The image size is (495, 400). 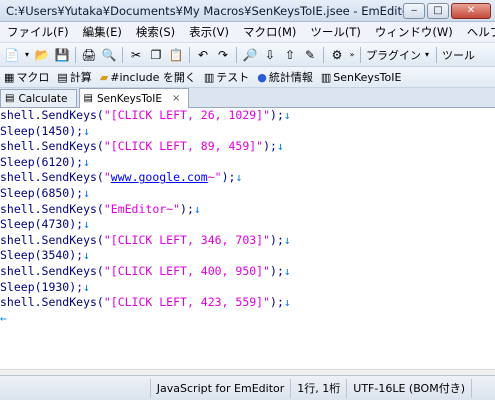 What do you see at coordinates (310, 55) in the screenshot?
I see `highlight-icon: ✎` at bounding box center [310, 55].